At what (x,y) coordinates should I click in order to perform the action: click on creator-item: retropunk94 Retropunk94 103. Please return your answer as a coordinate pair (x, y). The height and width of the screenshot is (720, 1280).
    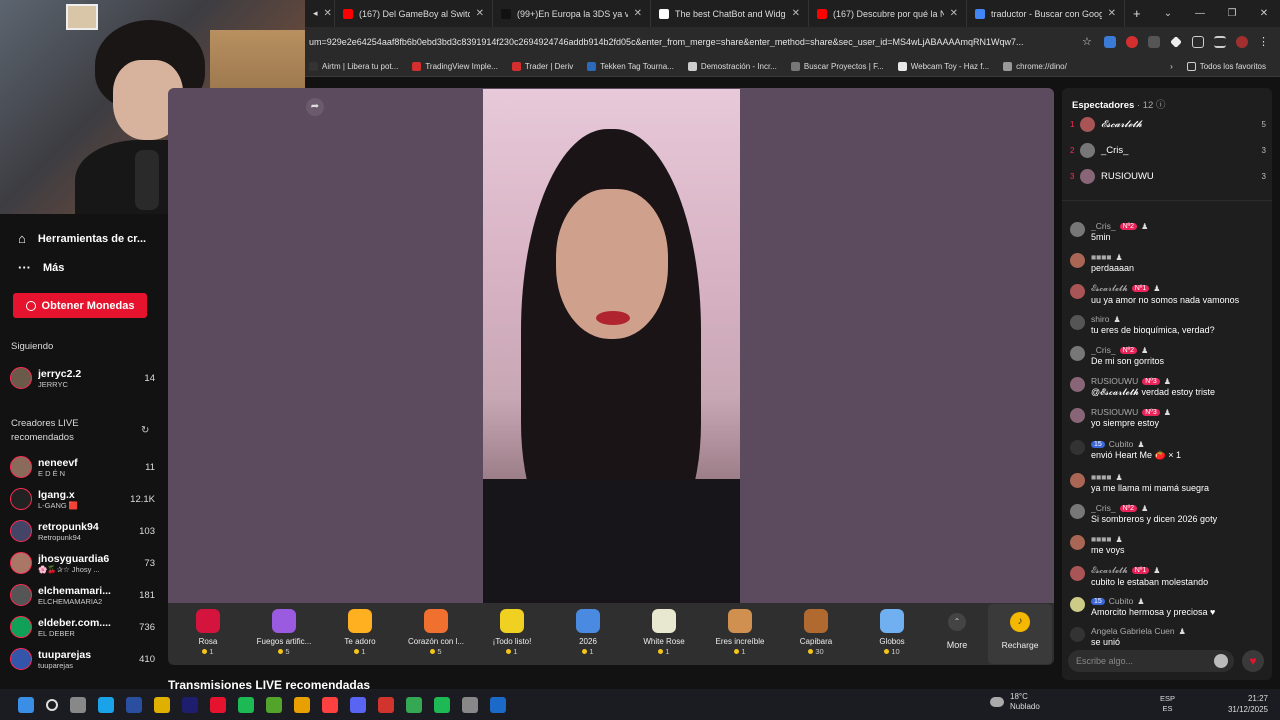
    Looking at the image, I should click on (82, 531).